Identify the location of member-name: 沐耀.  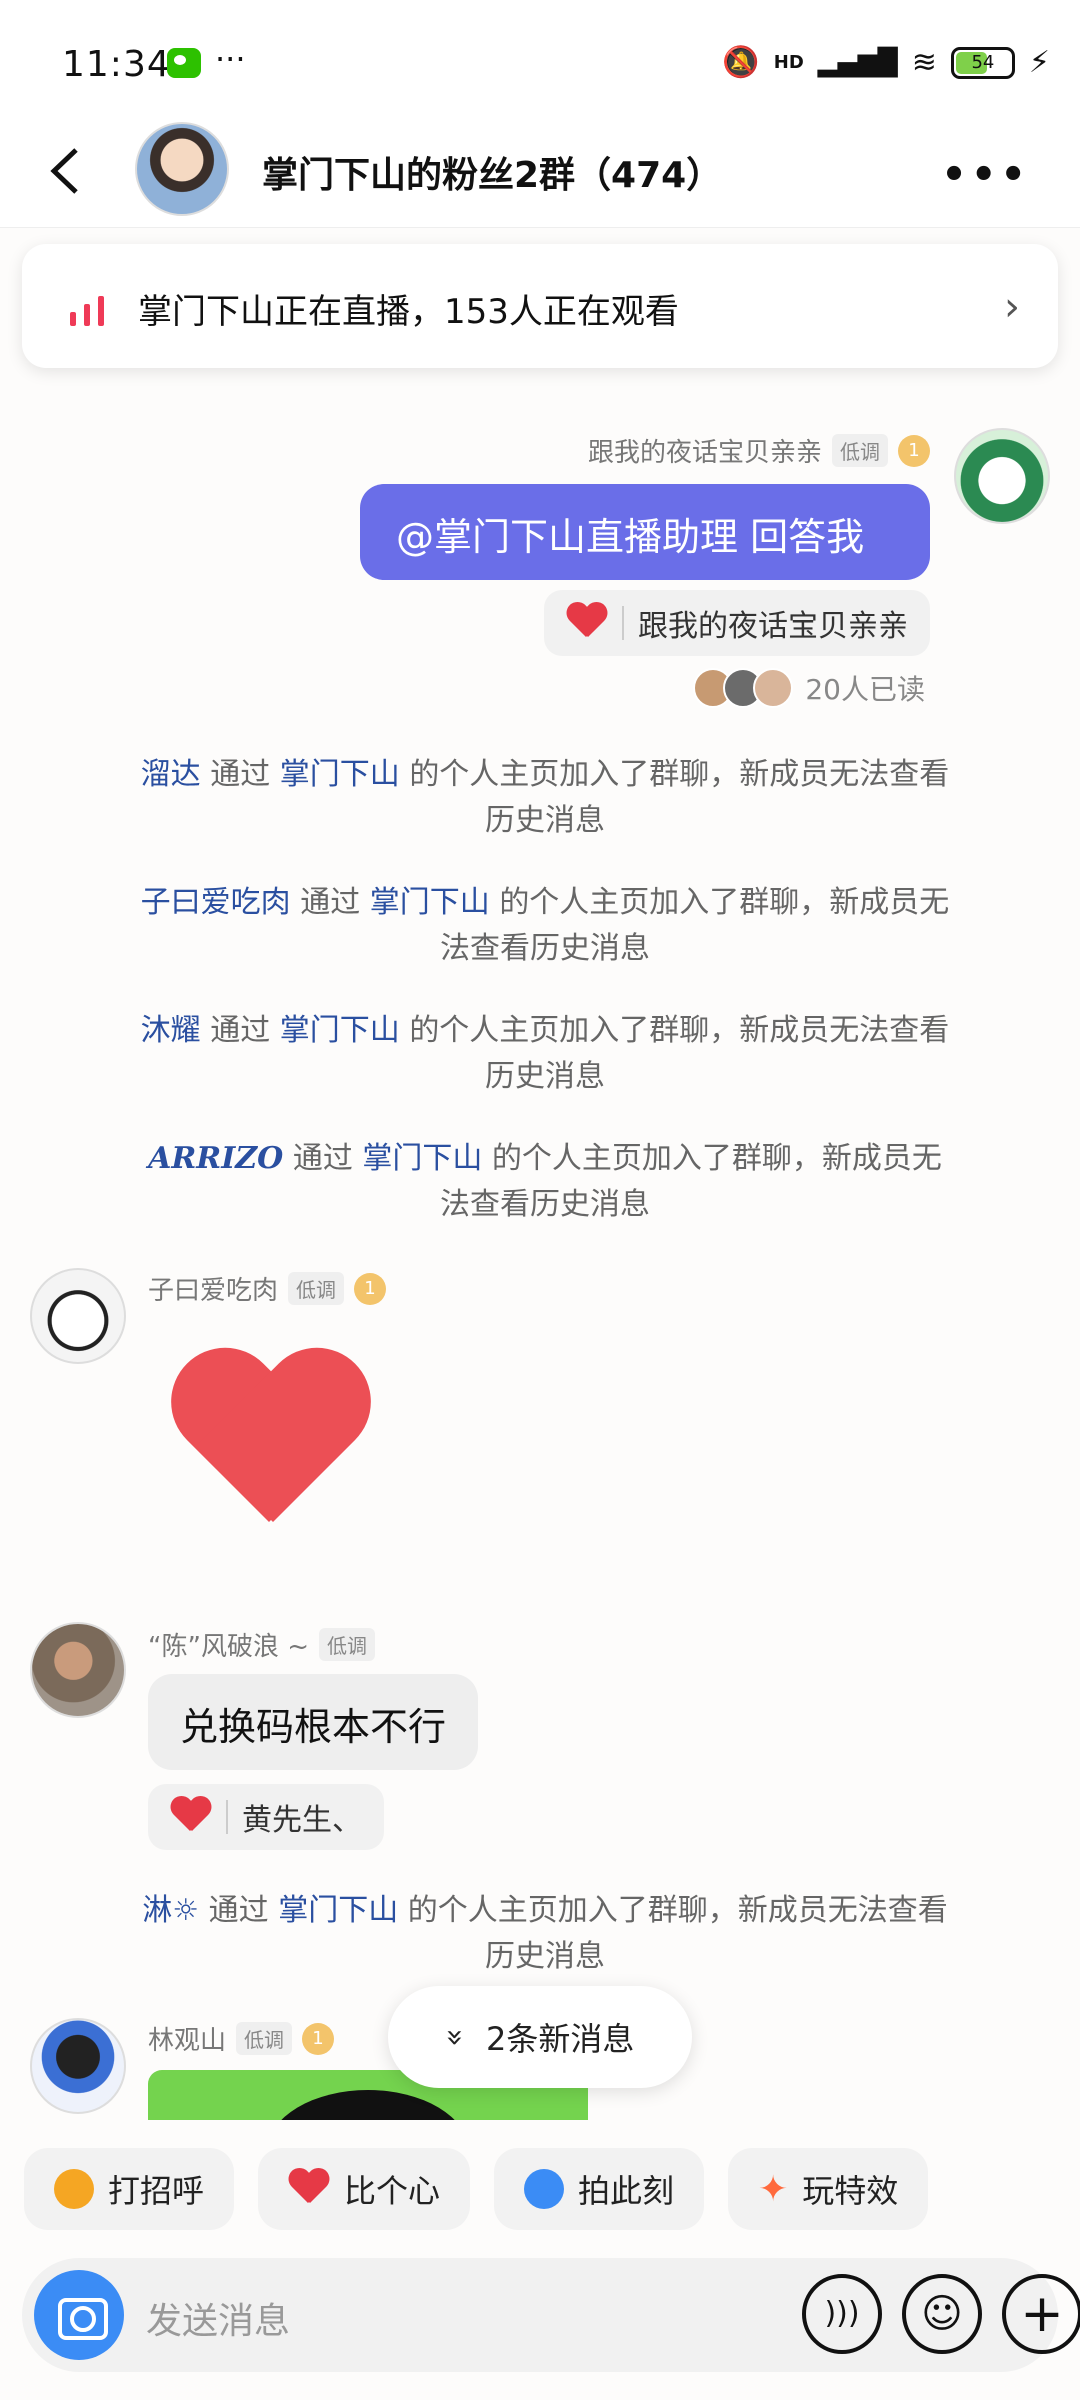
(171, 1030).